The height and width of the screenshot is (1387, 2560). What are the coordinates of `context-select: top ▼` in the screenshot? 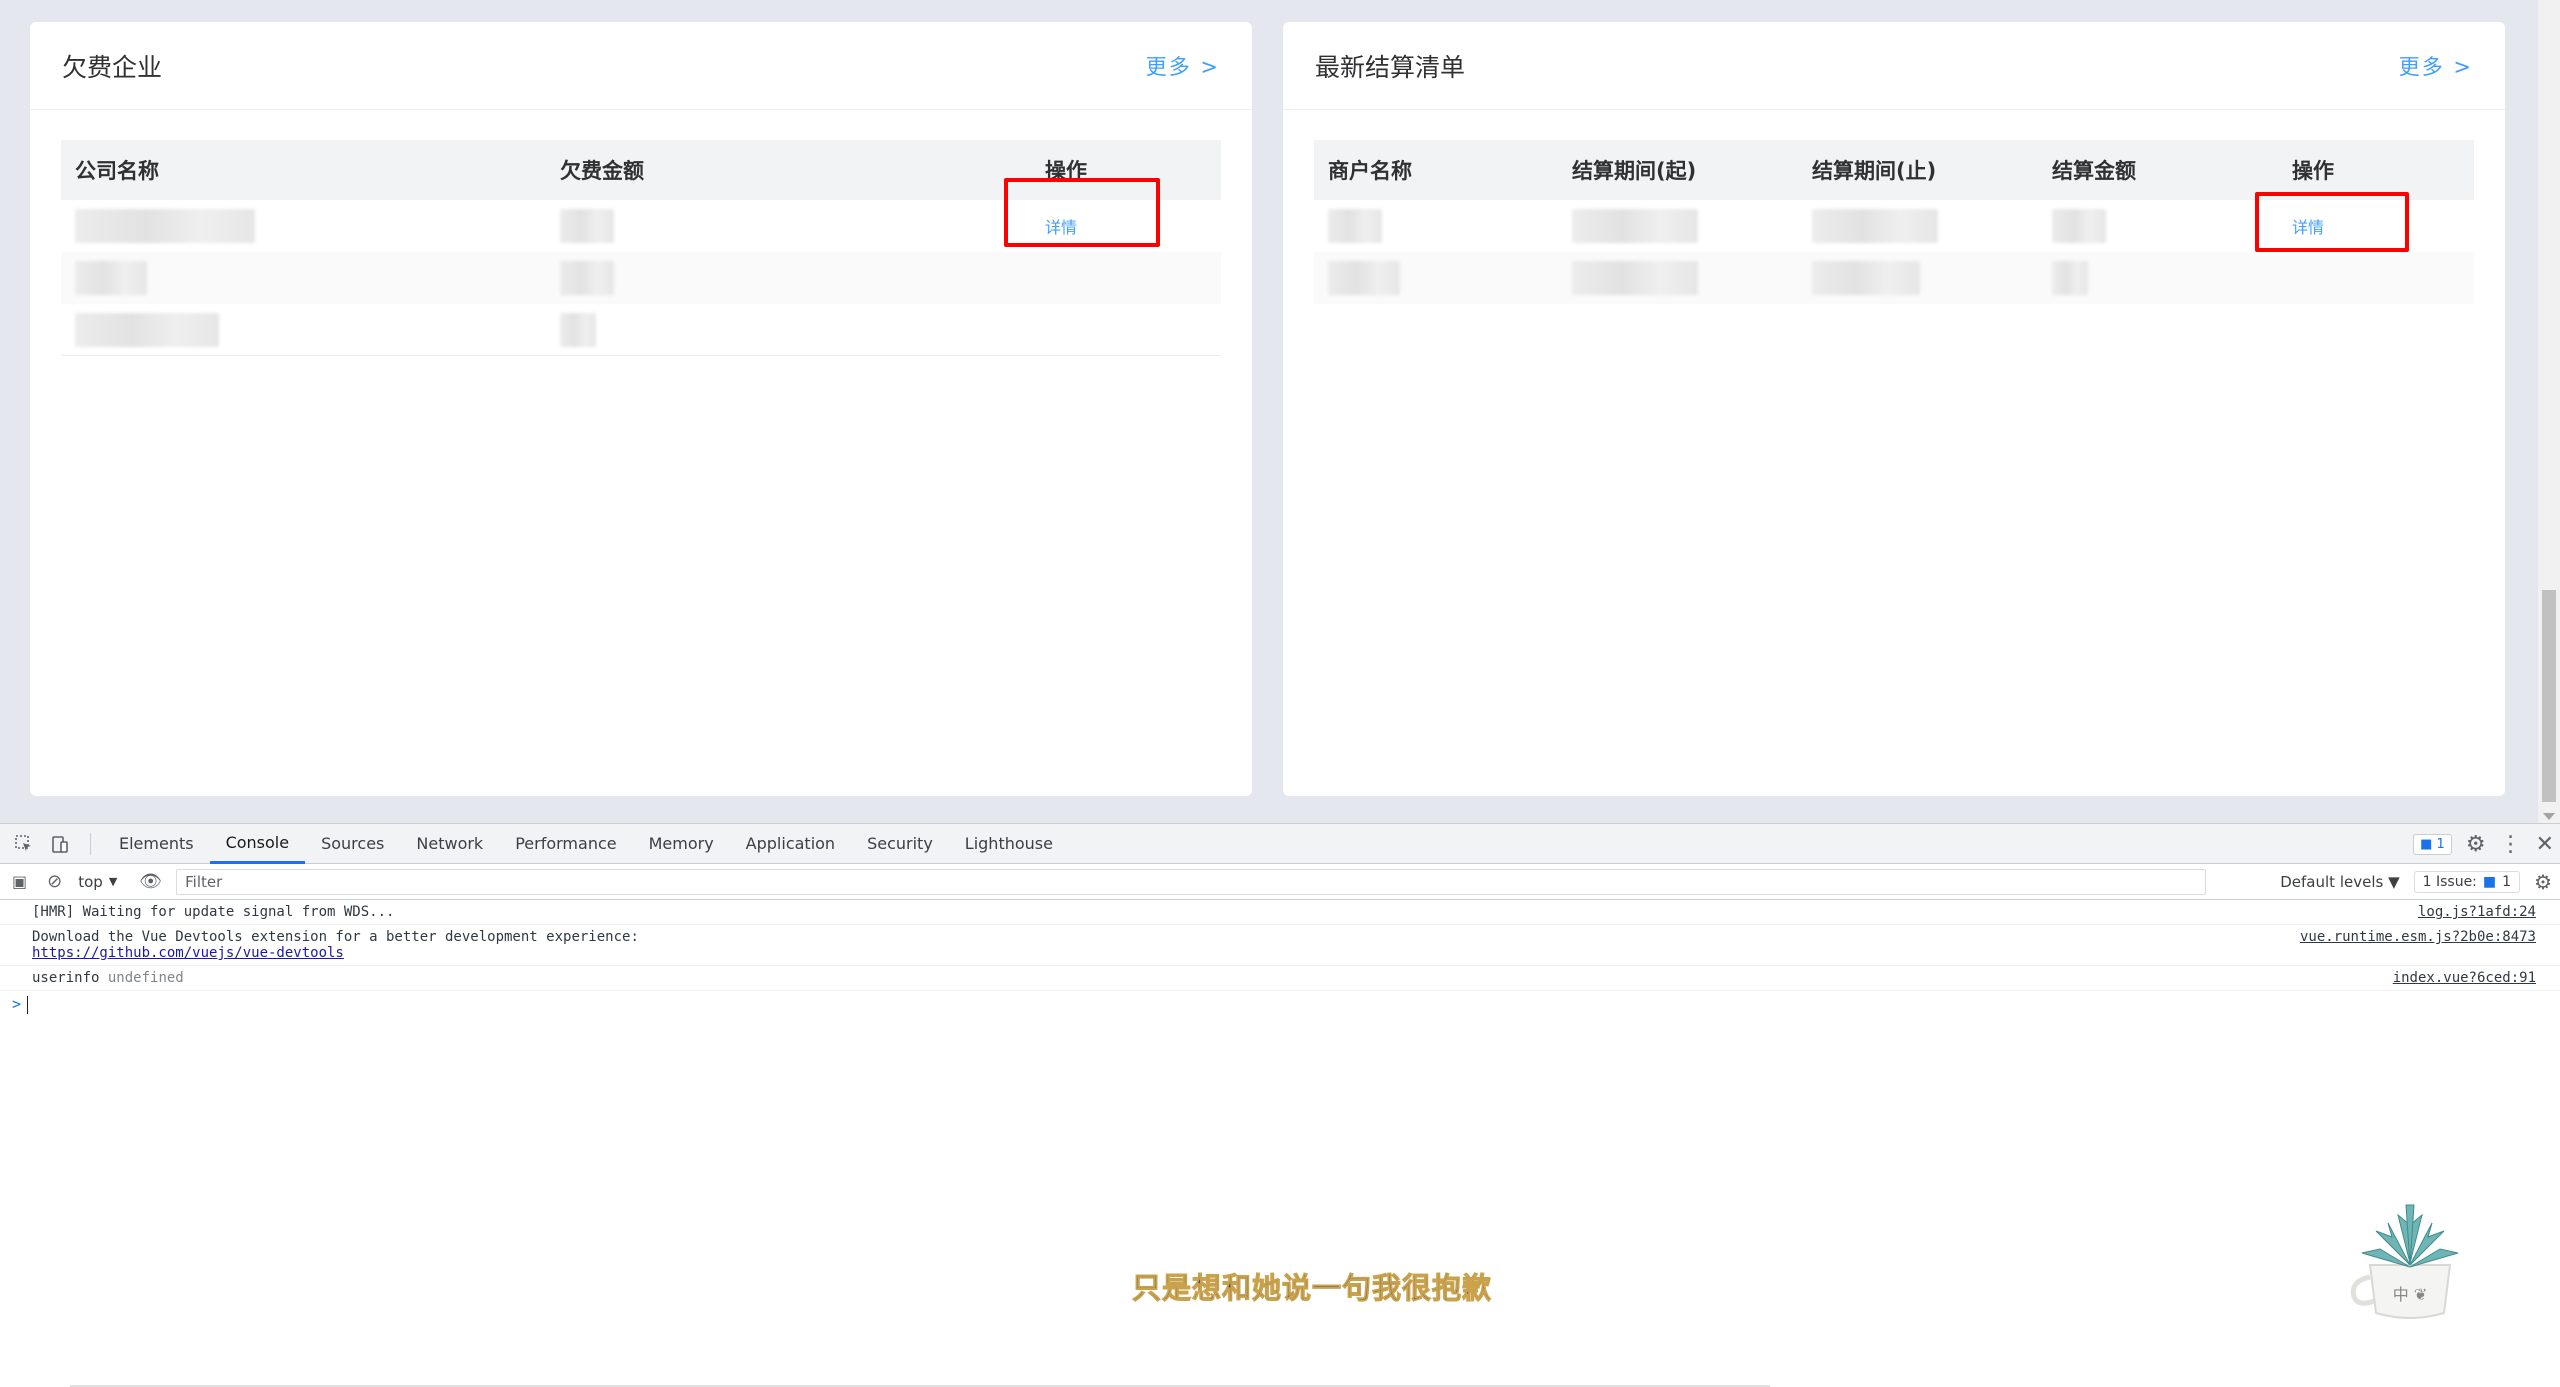 It's located at (97, 882).